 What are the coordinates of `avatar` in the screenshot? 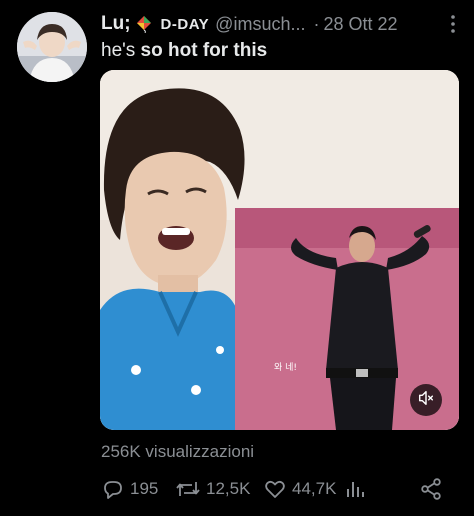 It's located at (52, 47).